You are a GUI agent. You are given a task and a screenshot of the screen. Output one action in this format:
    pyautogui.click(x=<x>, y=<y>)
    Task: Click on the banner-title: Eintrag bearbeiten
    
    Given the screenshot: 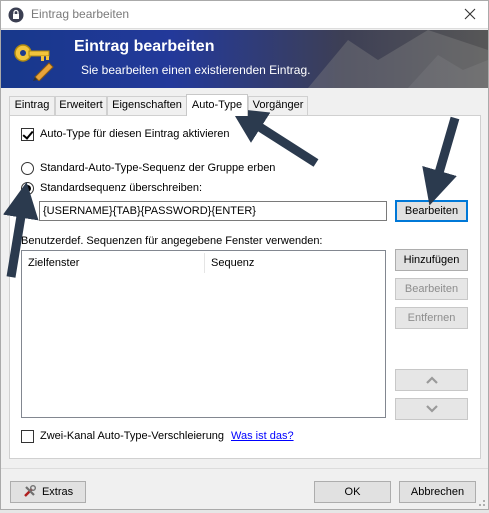 What is the action you would take?
    pyautogui.click(x=144, y=46)
    